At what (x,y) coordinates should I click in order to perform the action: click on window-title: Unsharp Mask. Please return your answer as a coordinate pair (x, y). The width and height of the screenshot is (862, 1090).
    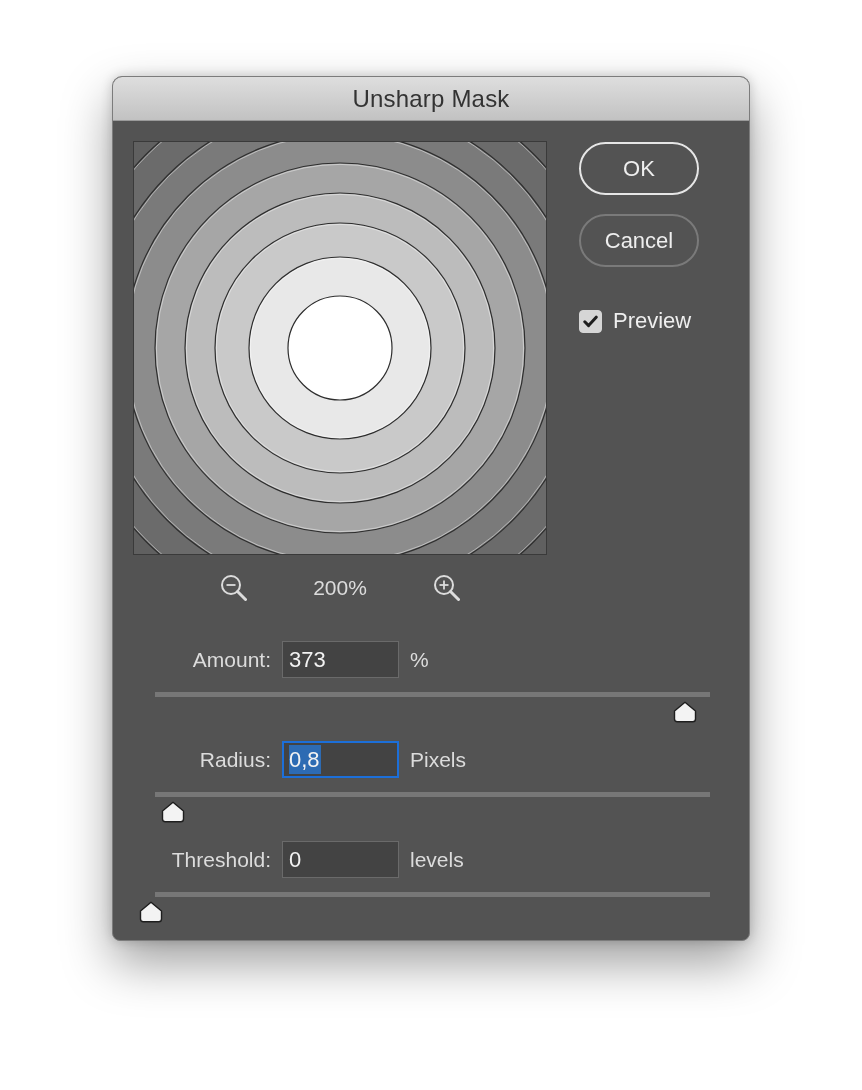
    Looking at the image, I should click on (431, 98).